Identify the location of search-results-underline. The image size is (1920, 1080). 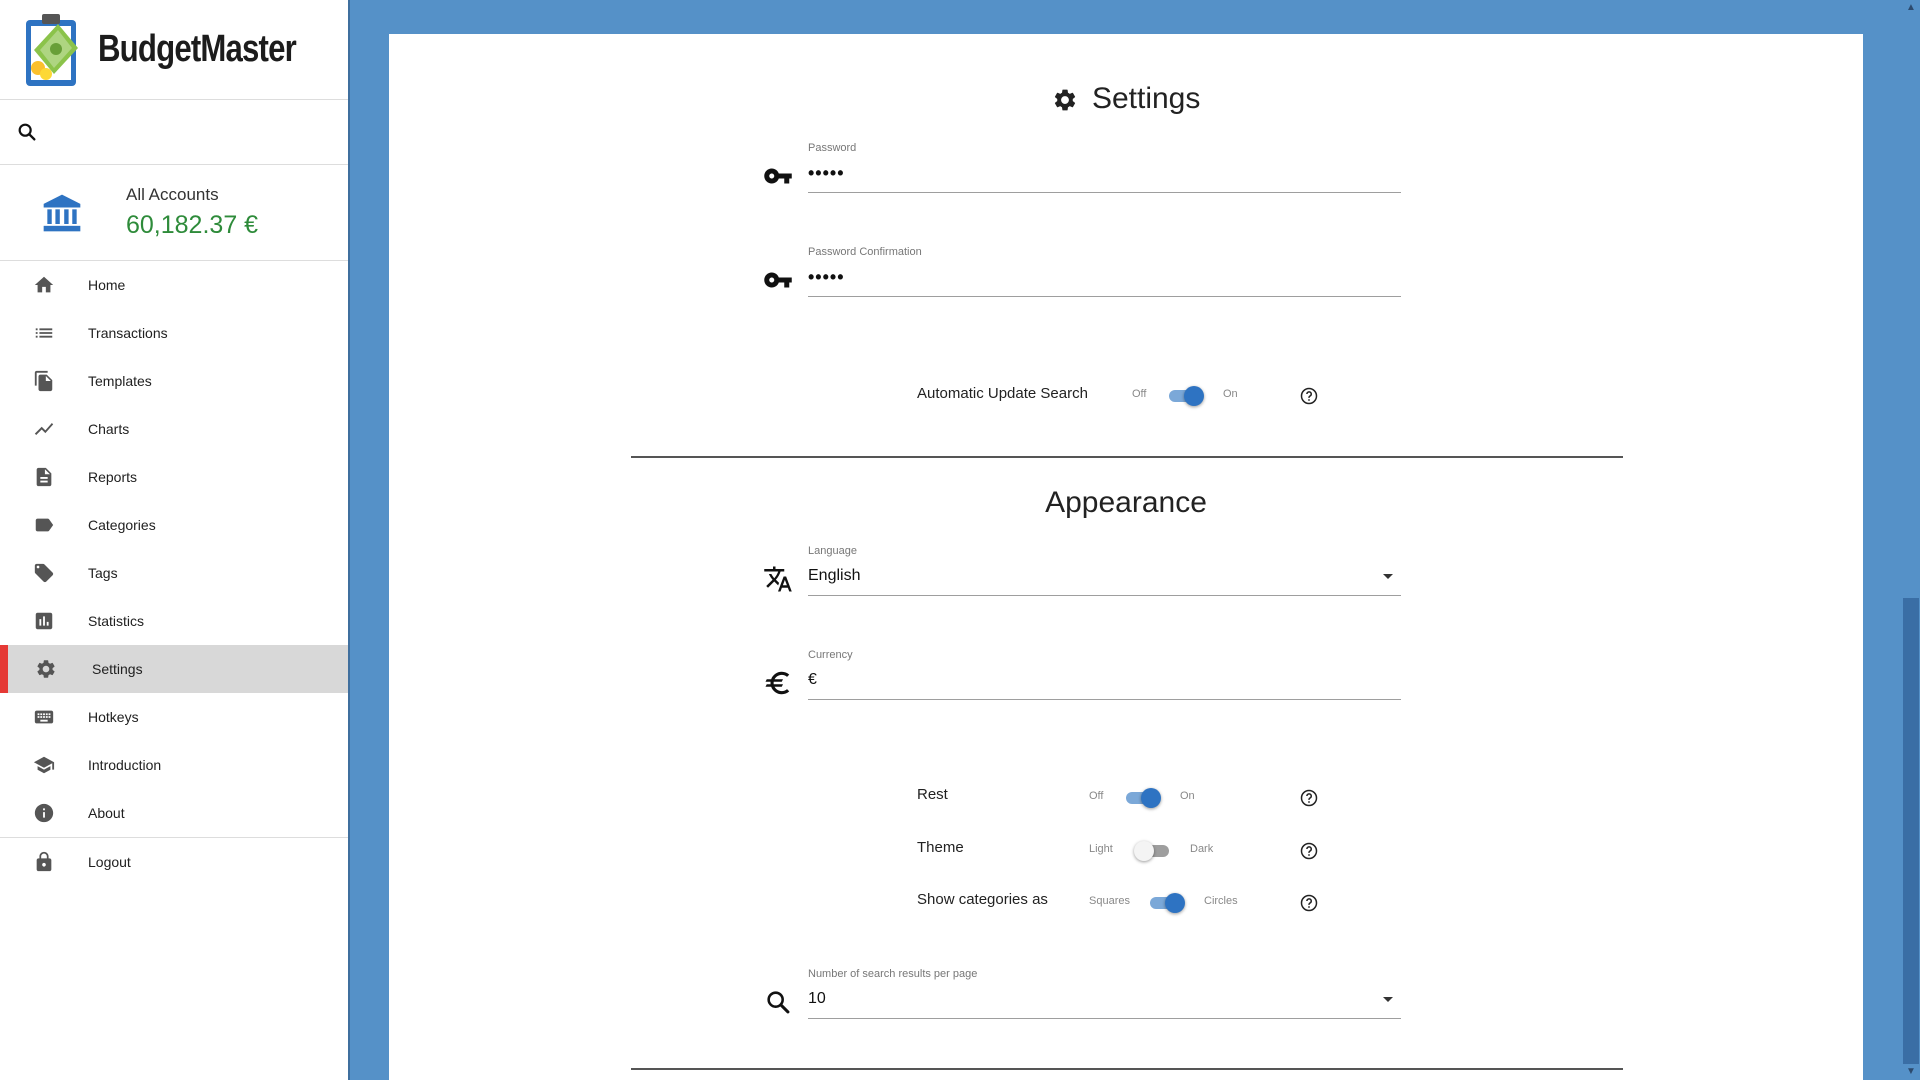
(1104, 1018).